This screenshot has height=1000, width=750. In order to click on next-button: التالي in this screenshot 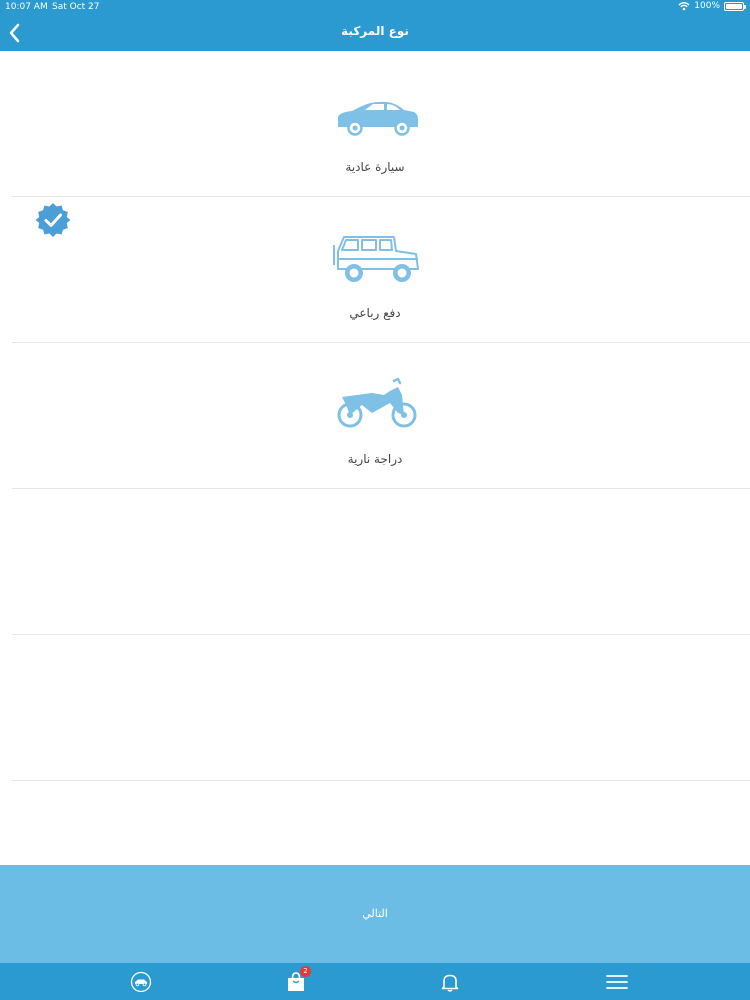, I will do `click(375, 914)`.